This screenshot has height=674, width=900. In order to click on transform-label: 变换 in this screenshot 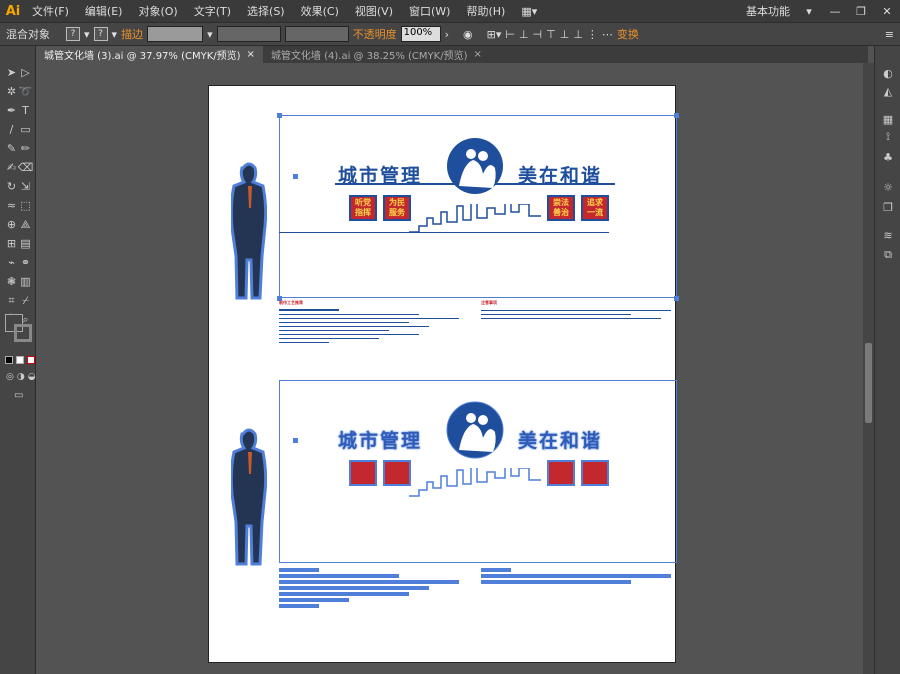, I will do `click(628, 34)`.